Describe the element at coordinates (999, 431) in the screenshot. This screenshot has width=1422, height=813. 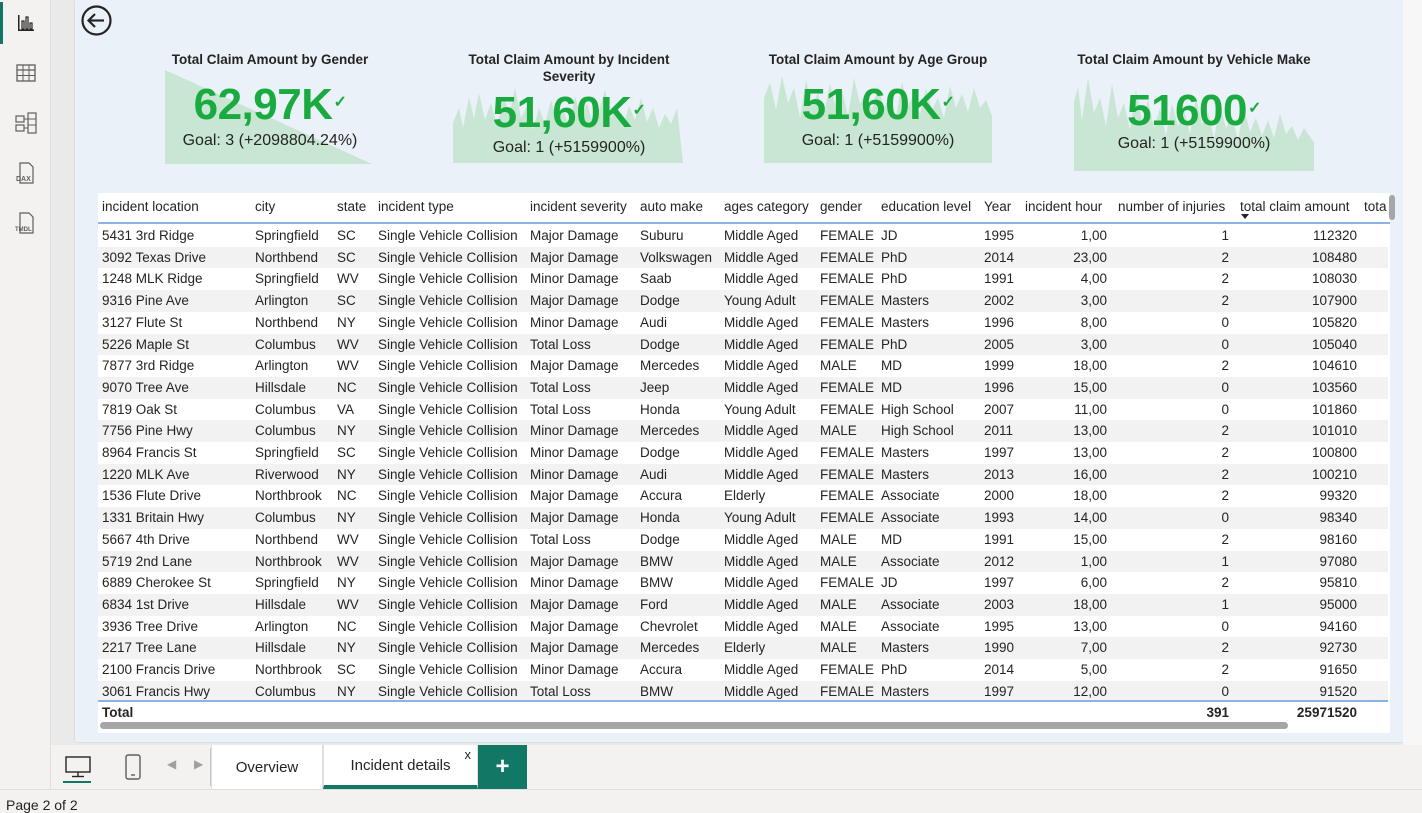
I see `table-cell: 2011` at that location.